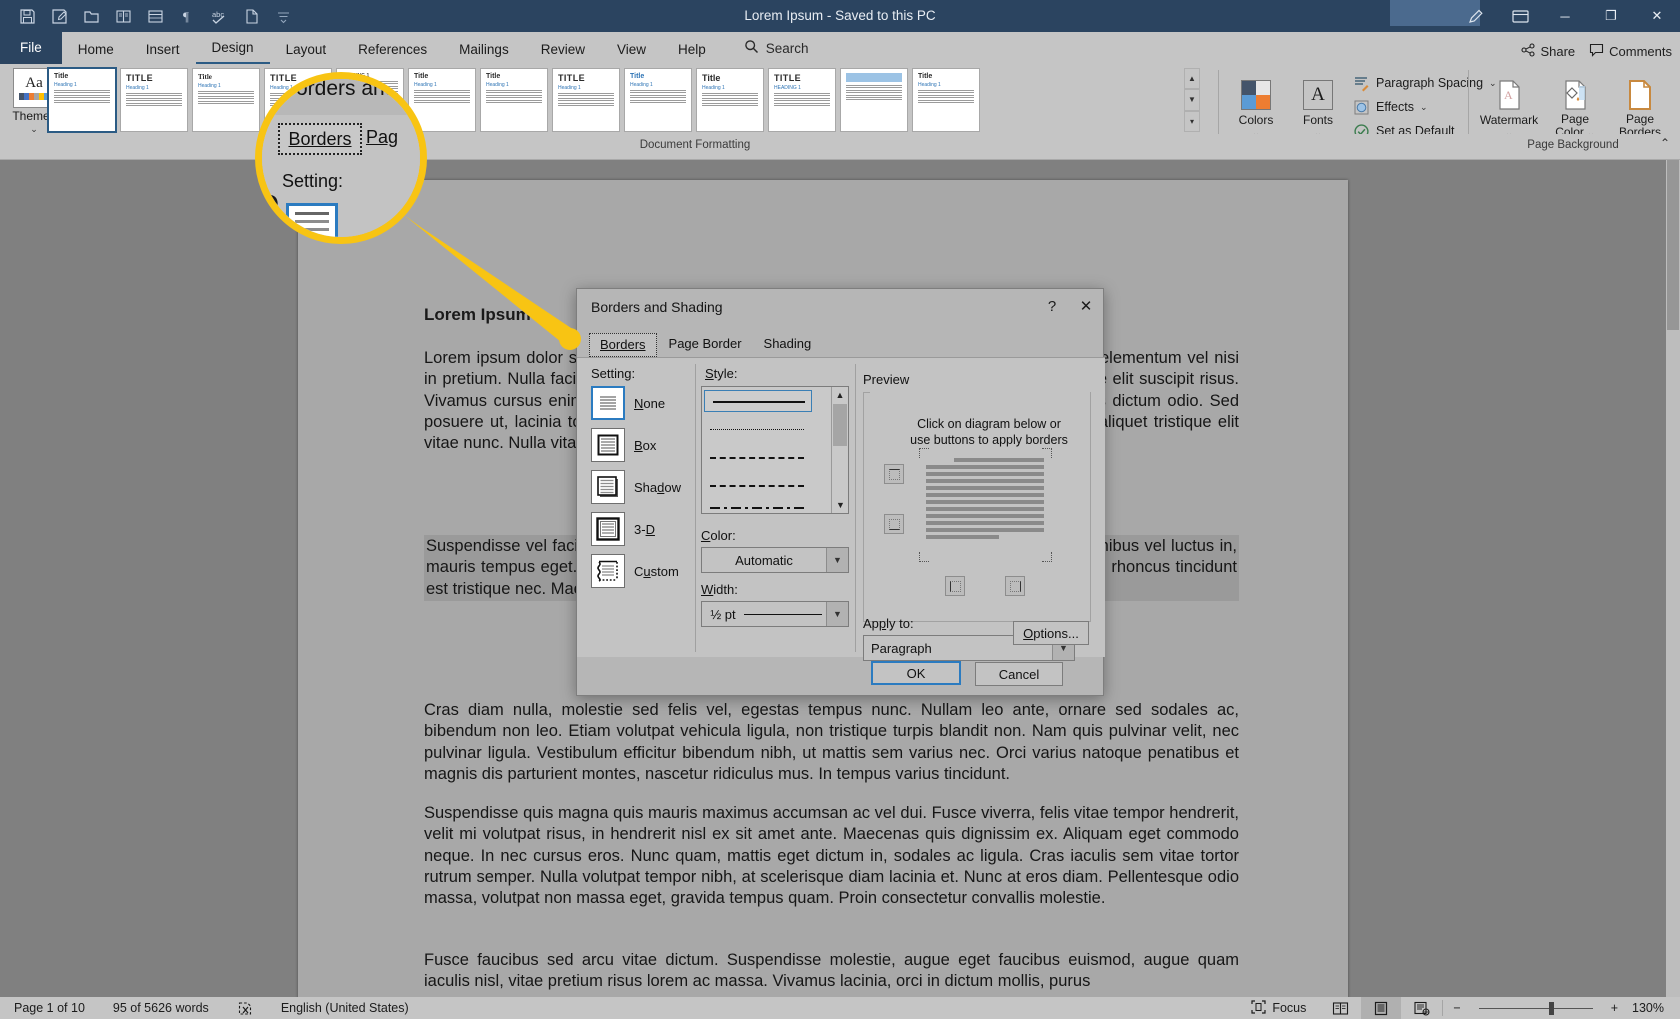 The height and width of the screenshot is (1019, 1680). What do you see at coordinates (1520, 16) in the screenshot?
I see `ribbon-display-options-icon` at bounding box center [1520, 16].